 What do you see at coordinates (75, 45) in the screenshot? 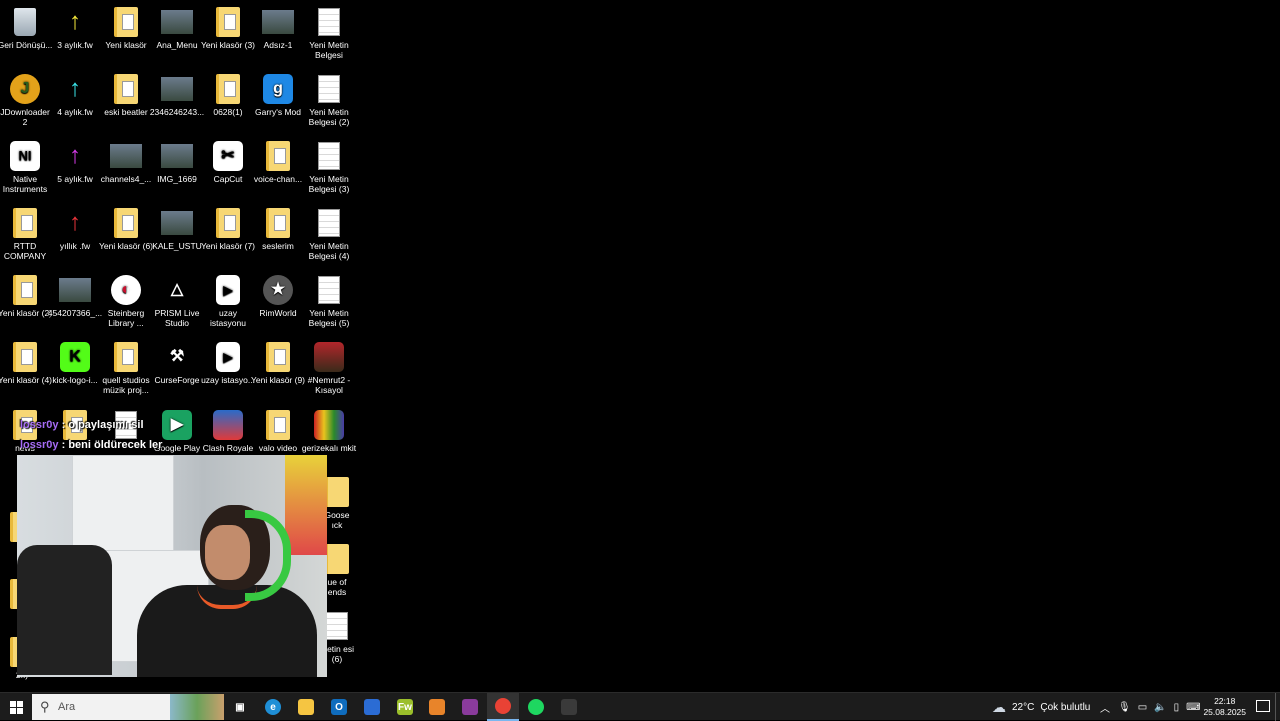
I see `desktop-icon-label: 3 aylık.fw` at bounding box center [75, 45].